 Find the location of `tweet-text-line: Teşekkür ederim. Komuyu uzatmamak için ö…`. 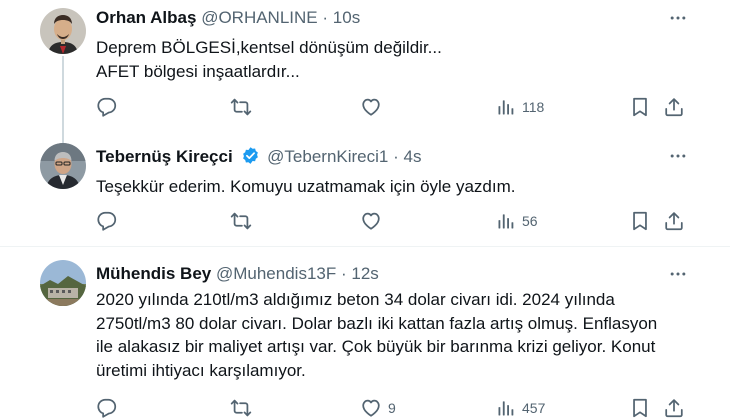

tweet-text-line: Teşekkür ederim. Komuyu uzatmamak için ö… is located at coordinates (306, 186).